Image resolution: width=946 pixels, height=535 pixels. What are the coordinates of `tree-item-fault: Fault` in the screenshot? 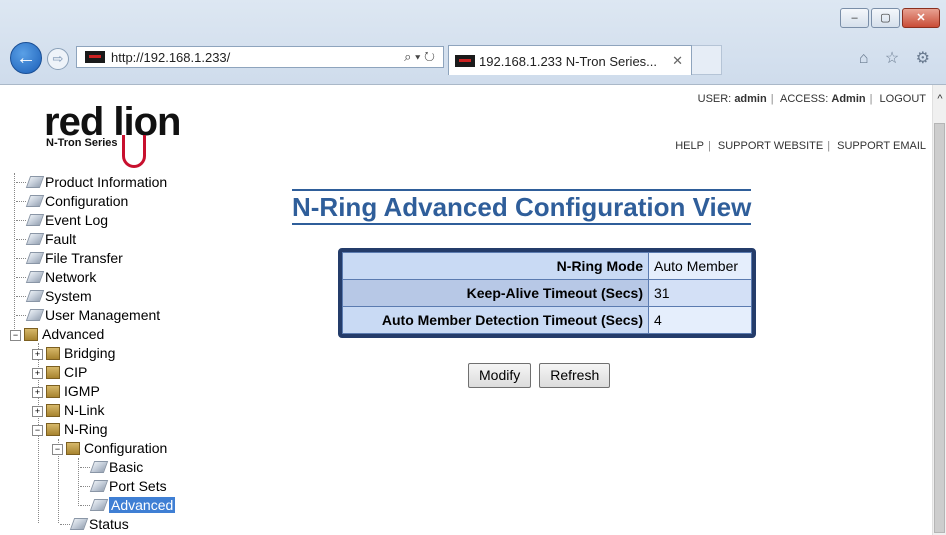 It's located at (46, 239).